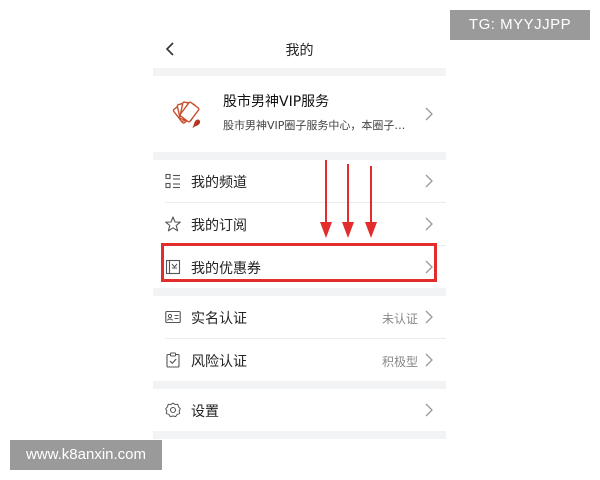 The image size is (600, 480). Describe the element at coordinates (520, 25) in the screenshot. I see `tg-watermark: TG: MYYJJPP` at that location.